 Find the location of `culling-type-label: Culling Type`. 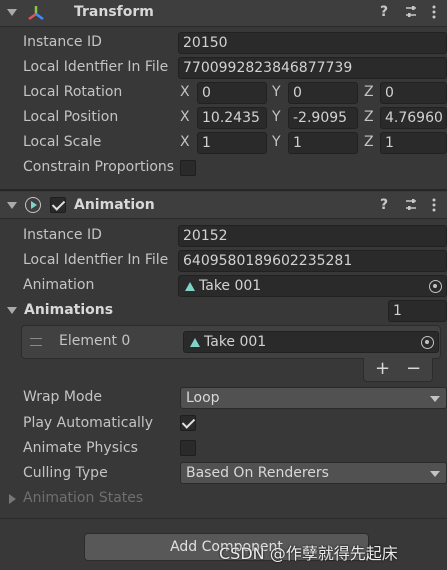

culling-type-label: Culling Type is located at coordinates (65, 473).